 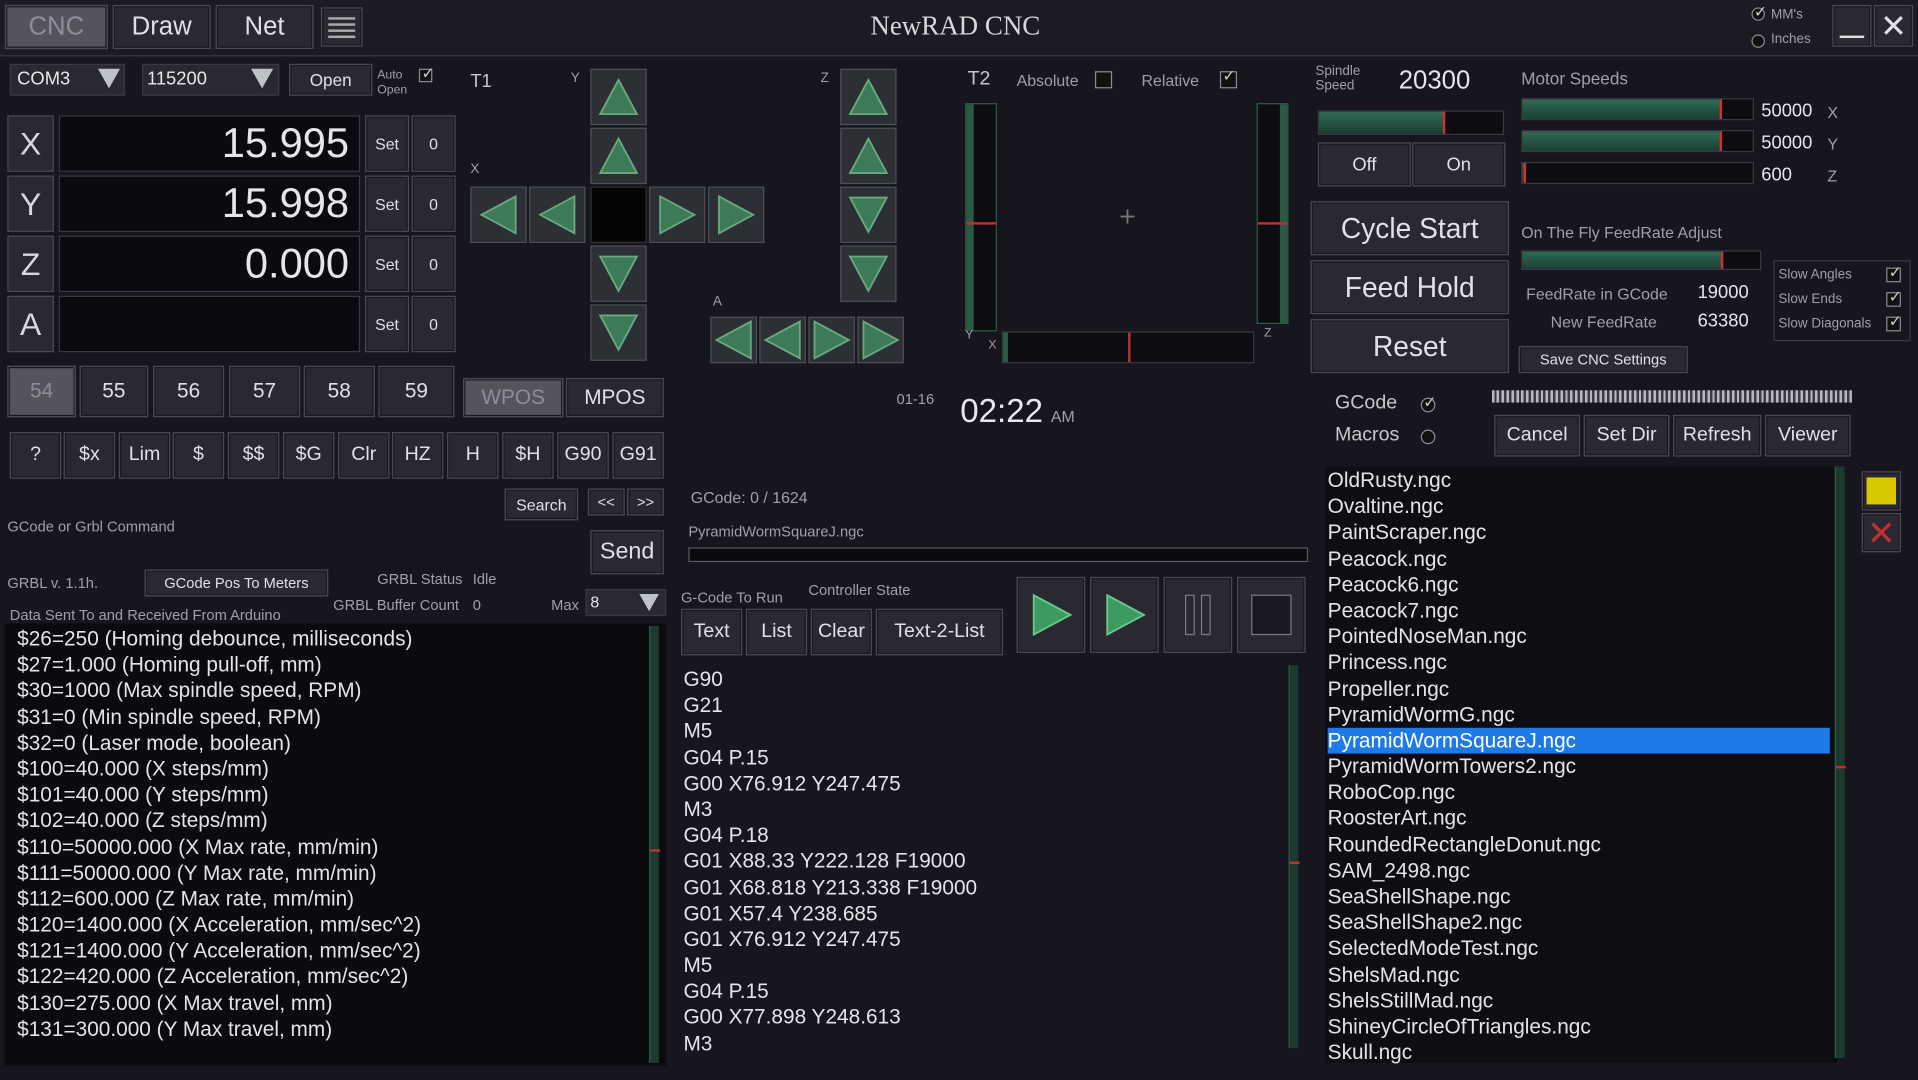 I want to click on spindle-speed-slider, so click(x=1411, y=123).